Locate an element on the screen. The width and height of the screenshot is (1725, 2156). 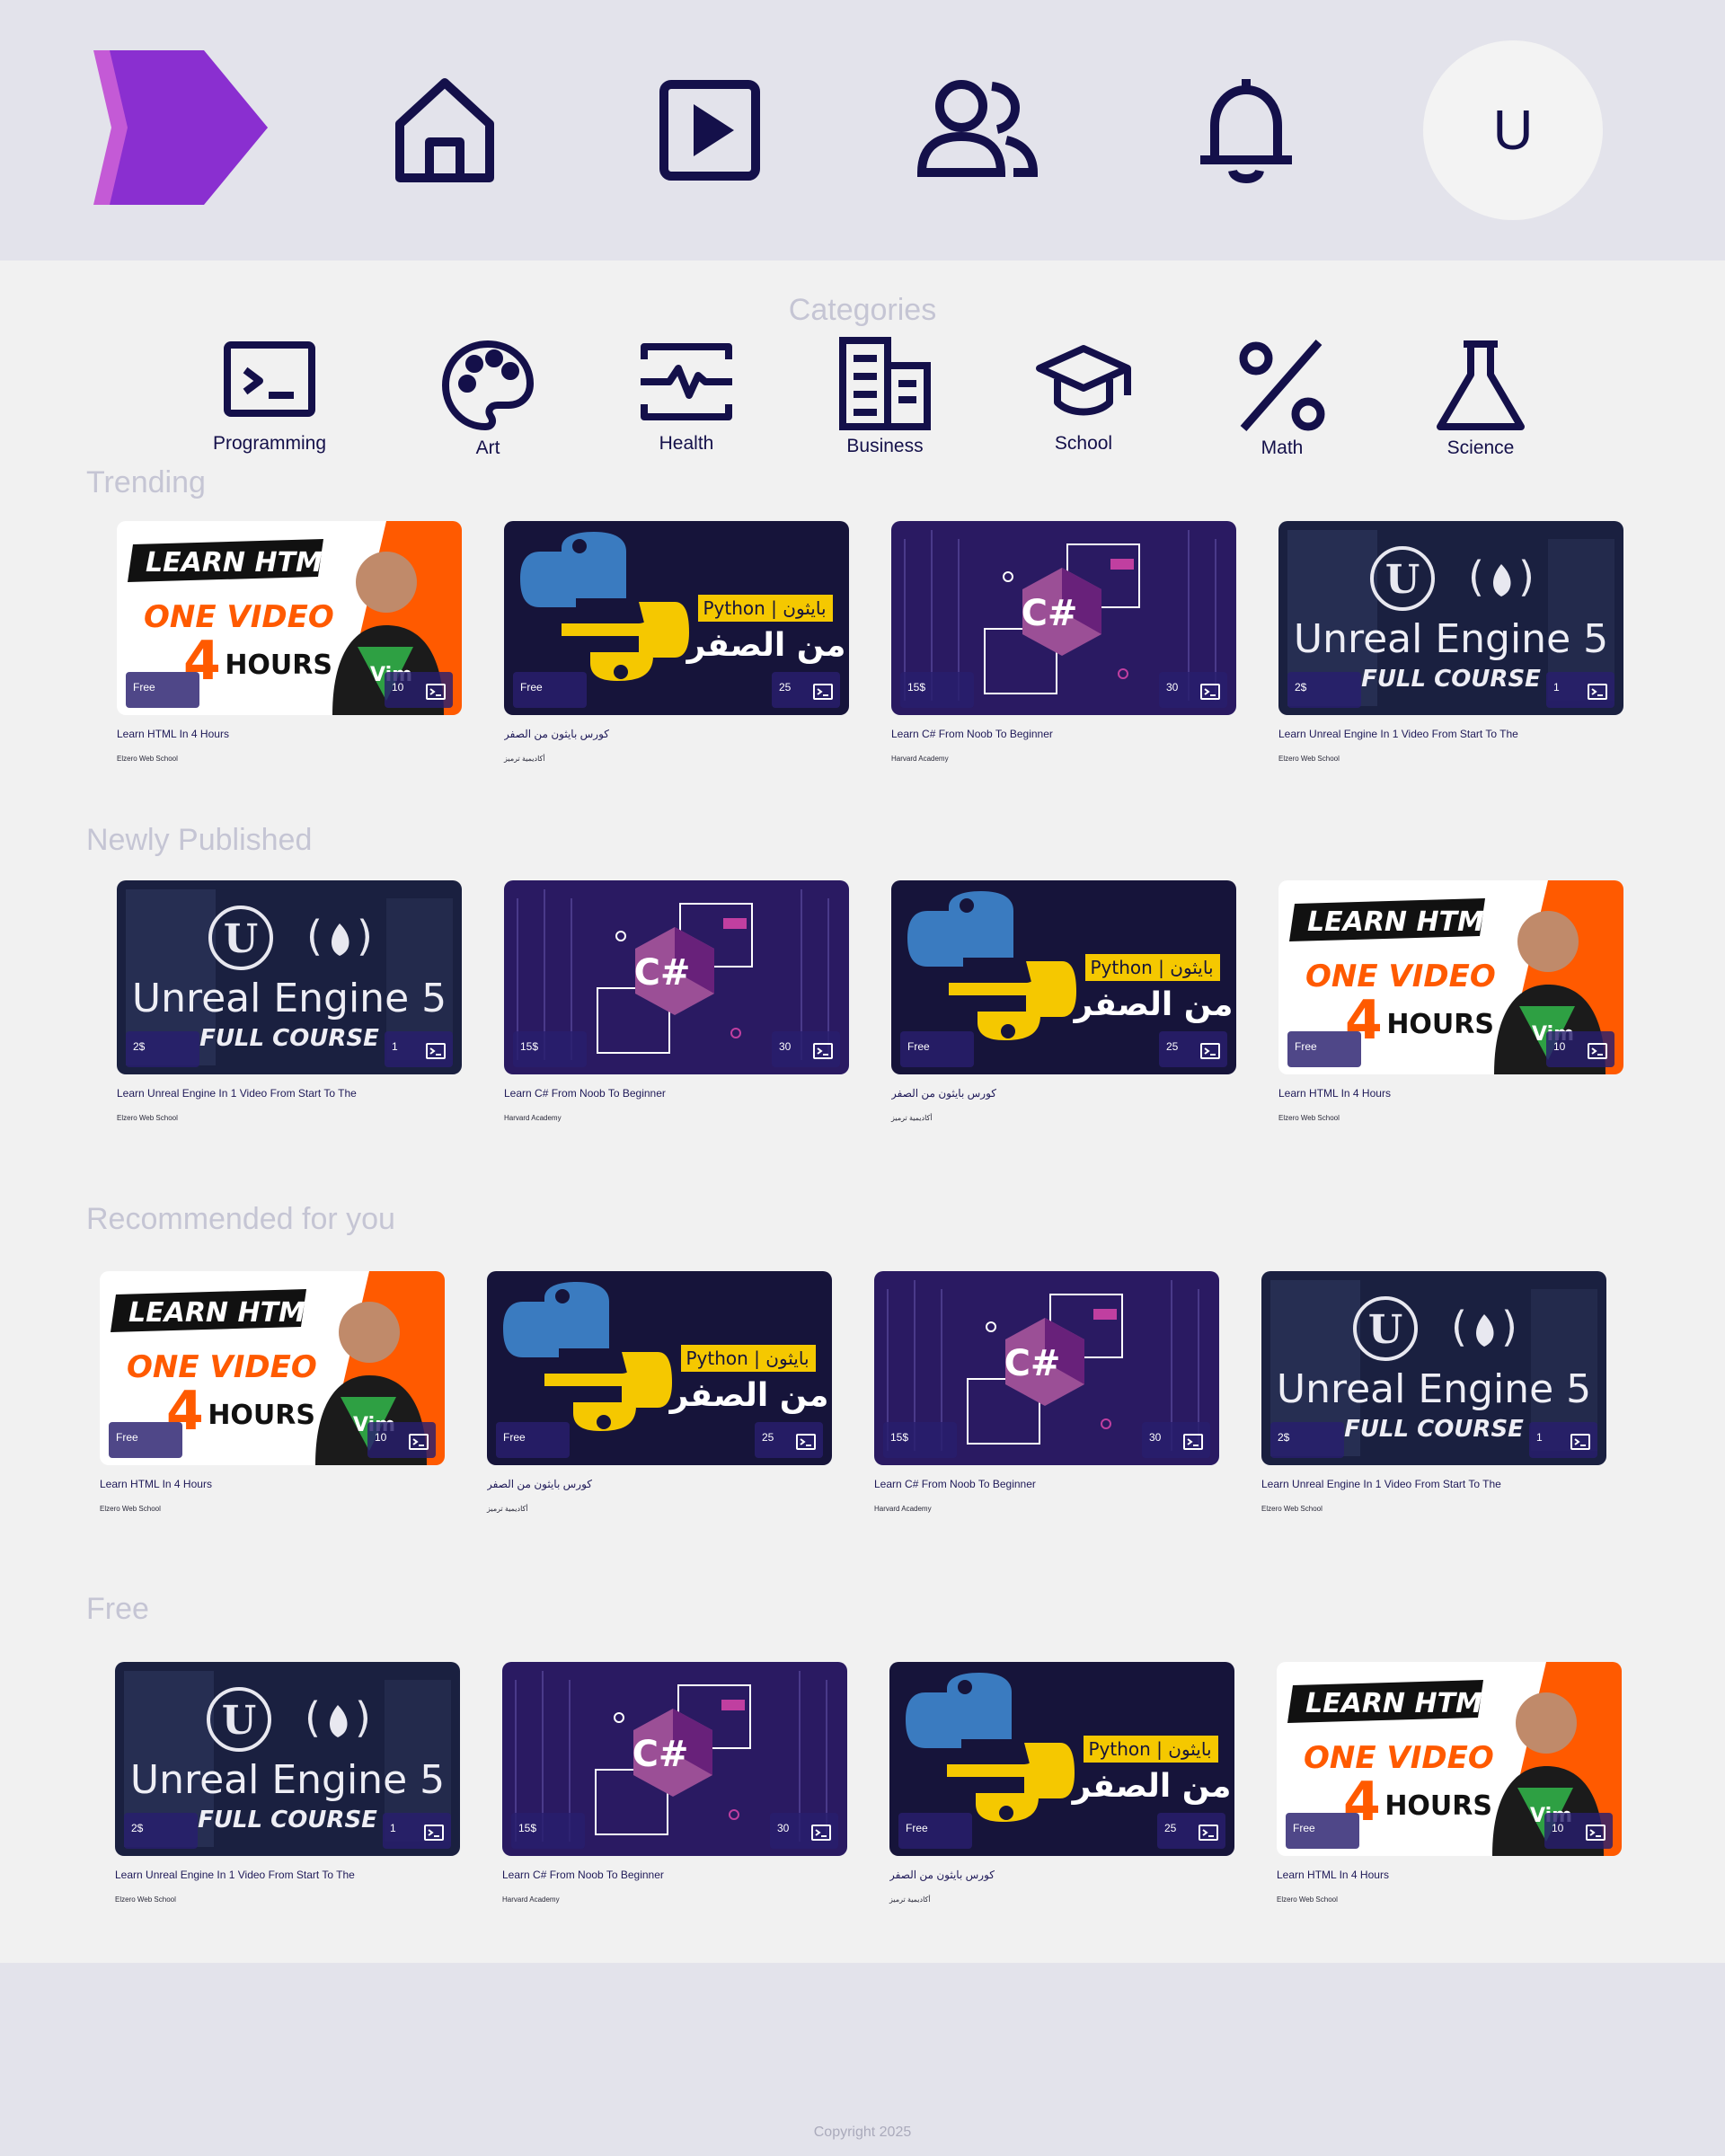
category-label: Math is located at coordinates (1282, 447).